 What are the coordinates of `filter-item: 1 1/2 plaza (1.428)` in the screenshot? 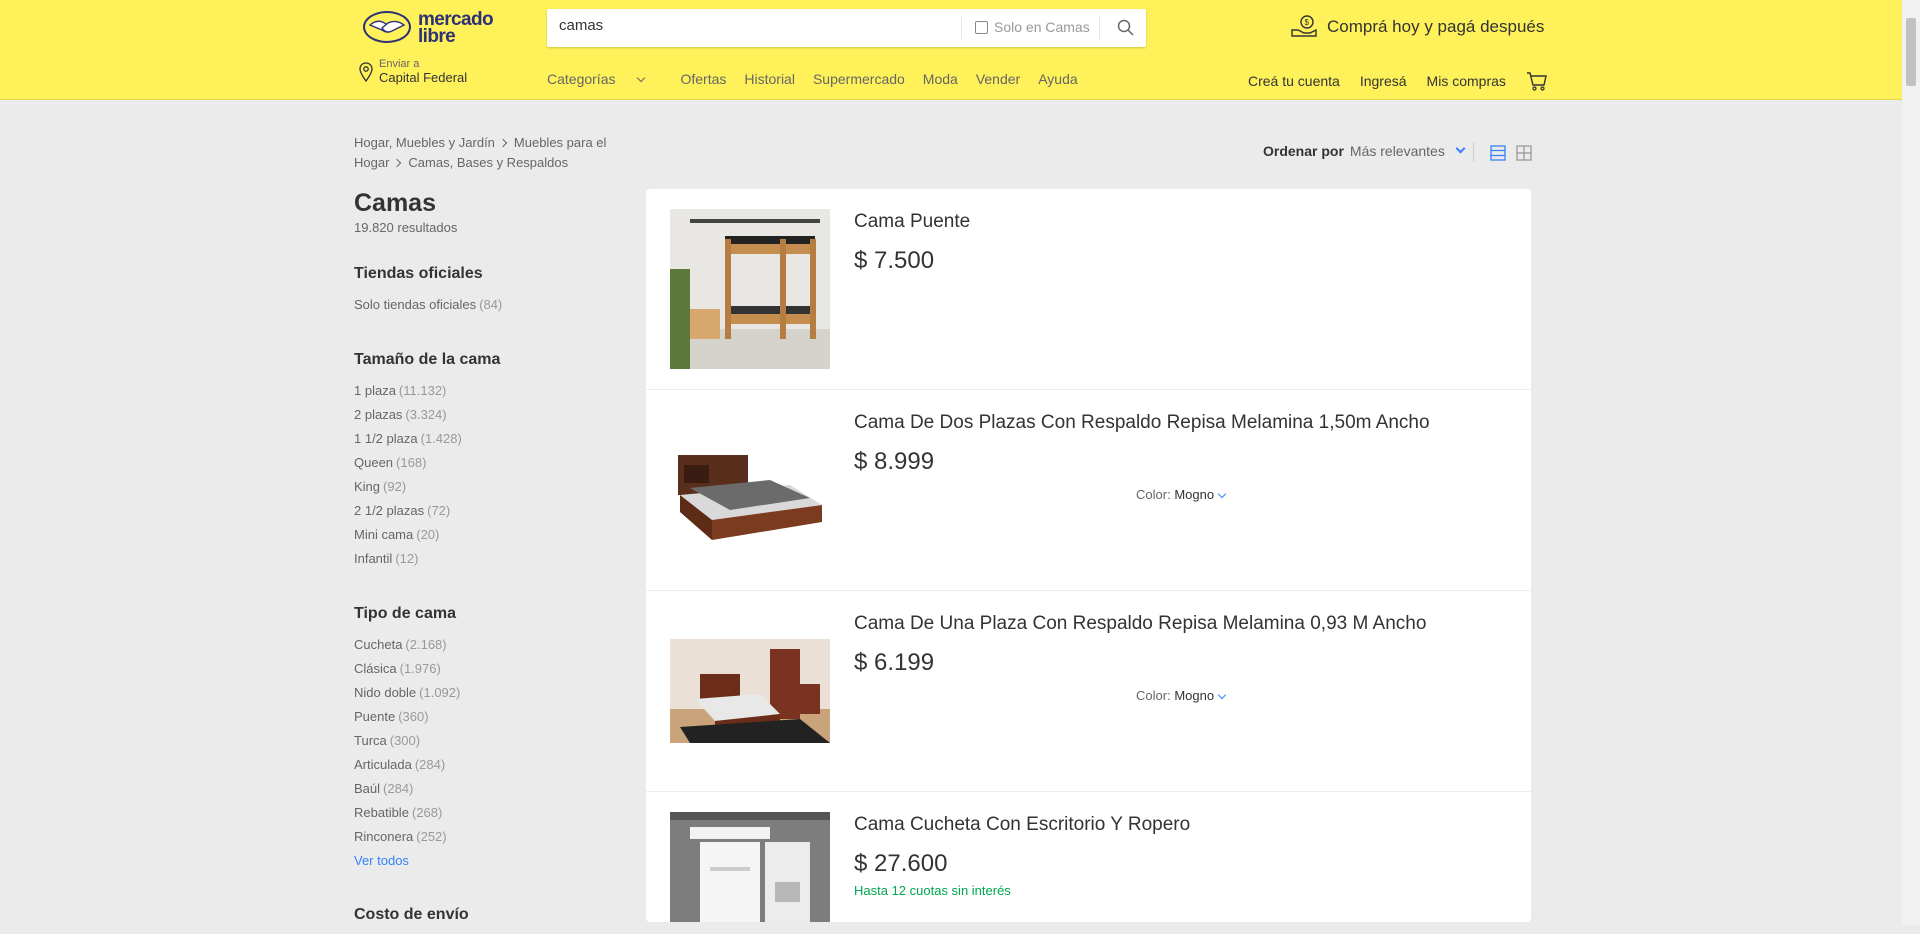 It's located at (489, 439).